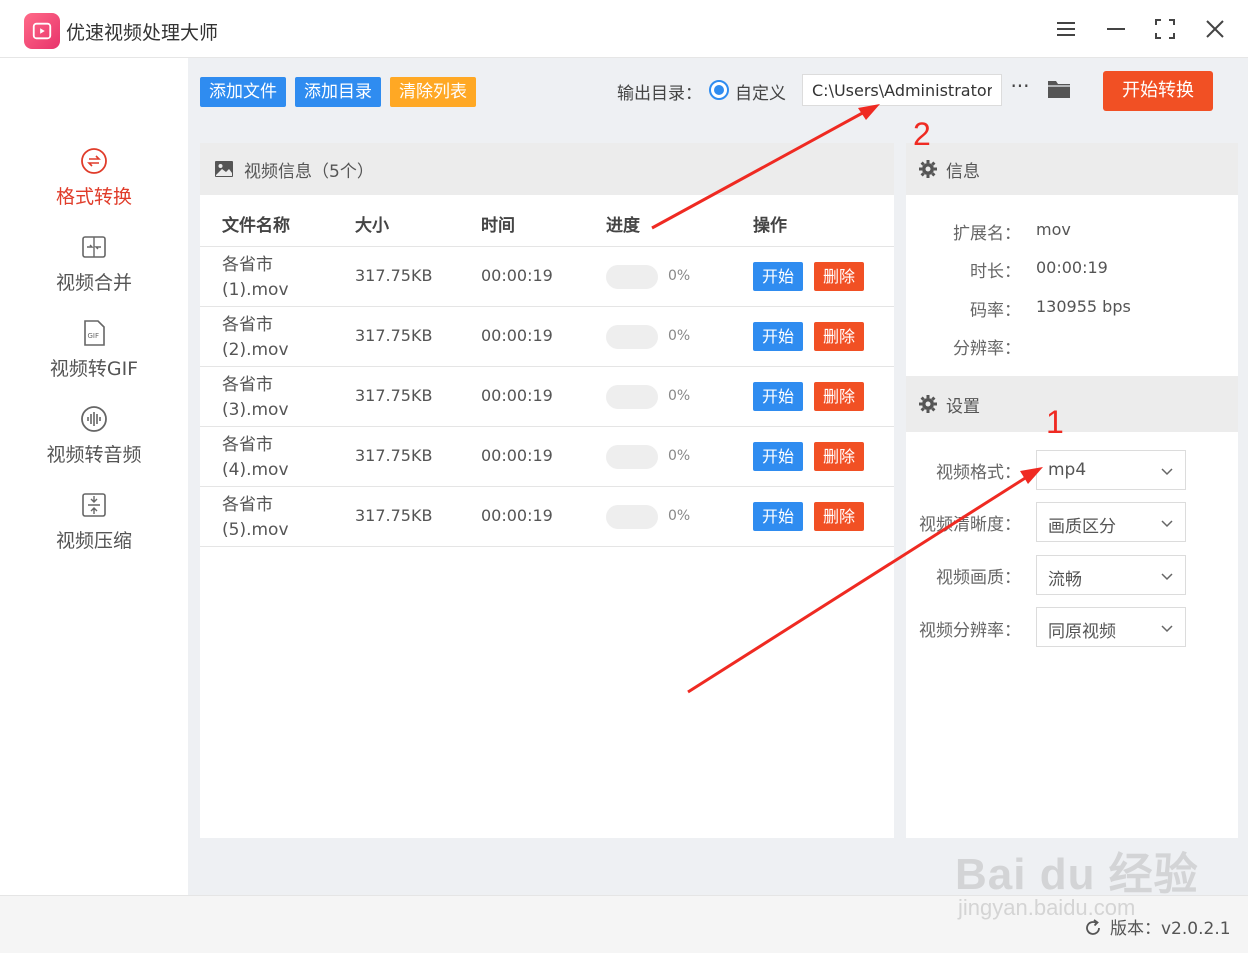 The image size is (1248, 953). I want to click on video-quality-value: 流畅, so click(1065, 580).